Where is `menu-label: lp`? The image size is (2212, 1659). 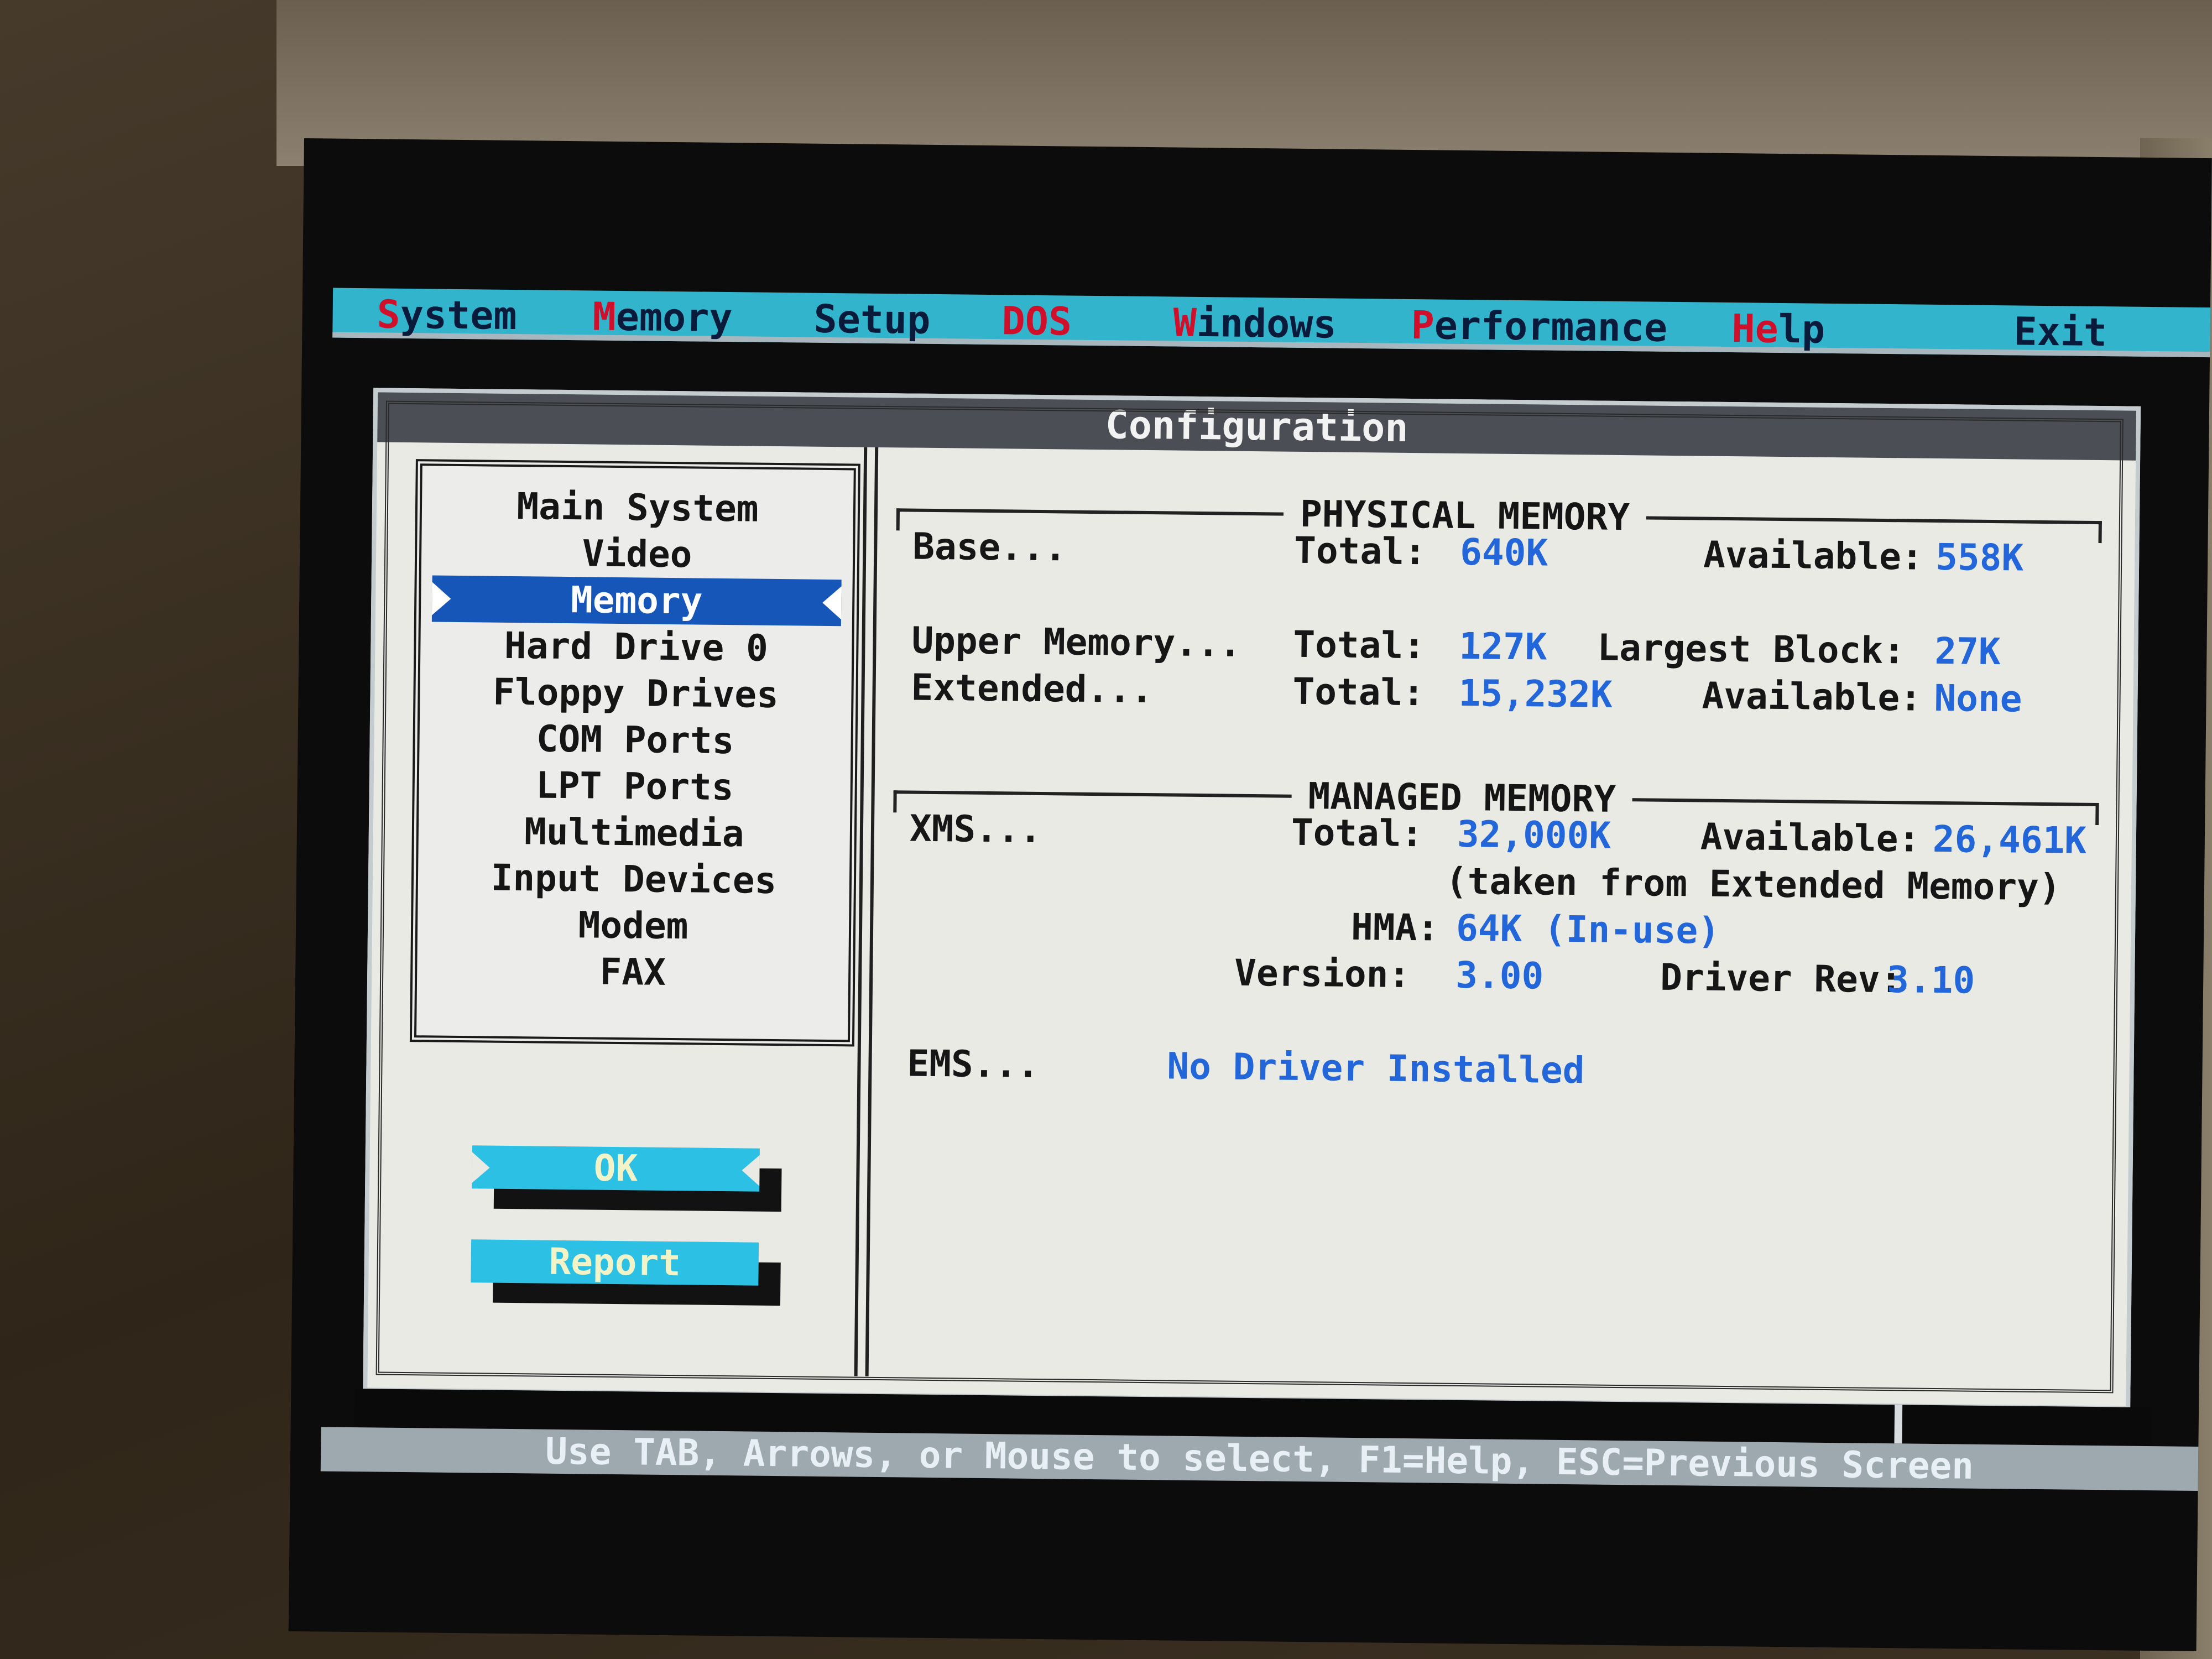
menu-label: lp is located at coordinates (1802, 329).